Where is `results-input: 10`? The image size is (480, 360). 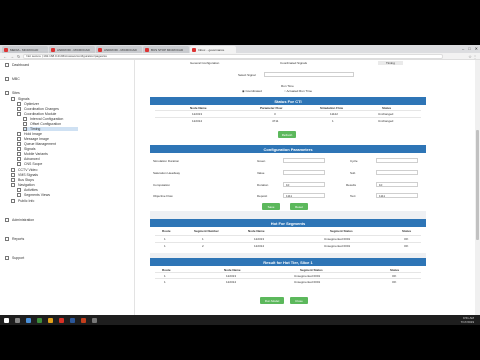 results-input: 10 is located at coordinates (397, 184).